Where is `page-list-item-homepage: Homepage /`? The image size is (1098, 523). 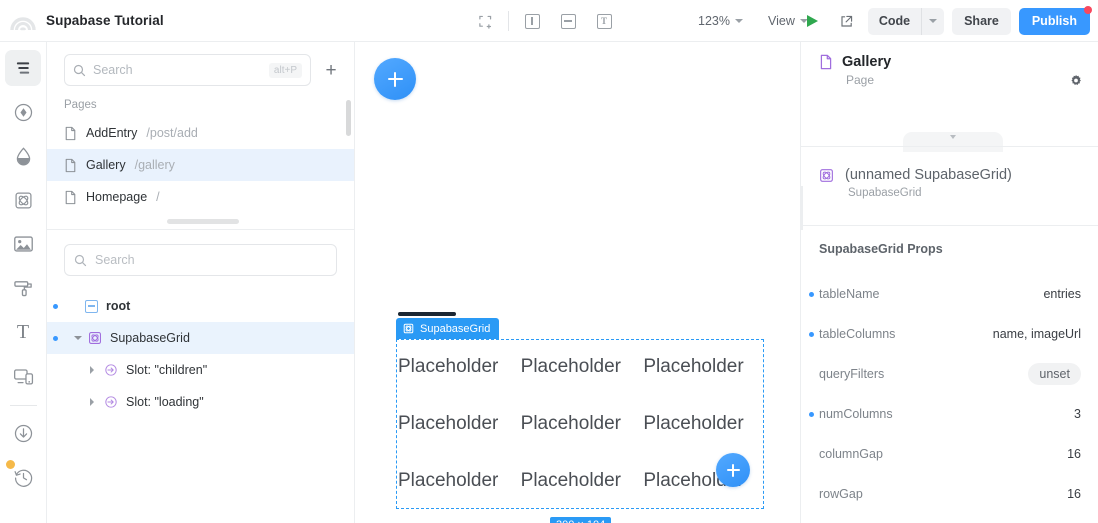 page-list-item-homepage: Homepage / is located at coordinates (200, 197).